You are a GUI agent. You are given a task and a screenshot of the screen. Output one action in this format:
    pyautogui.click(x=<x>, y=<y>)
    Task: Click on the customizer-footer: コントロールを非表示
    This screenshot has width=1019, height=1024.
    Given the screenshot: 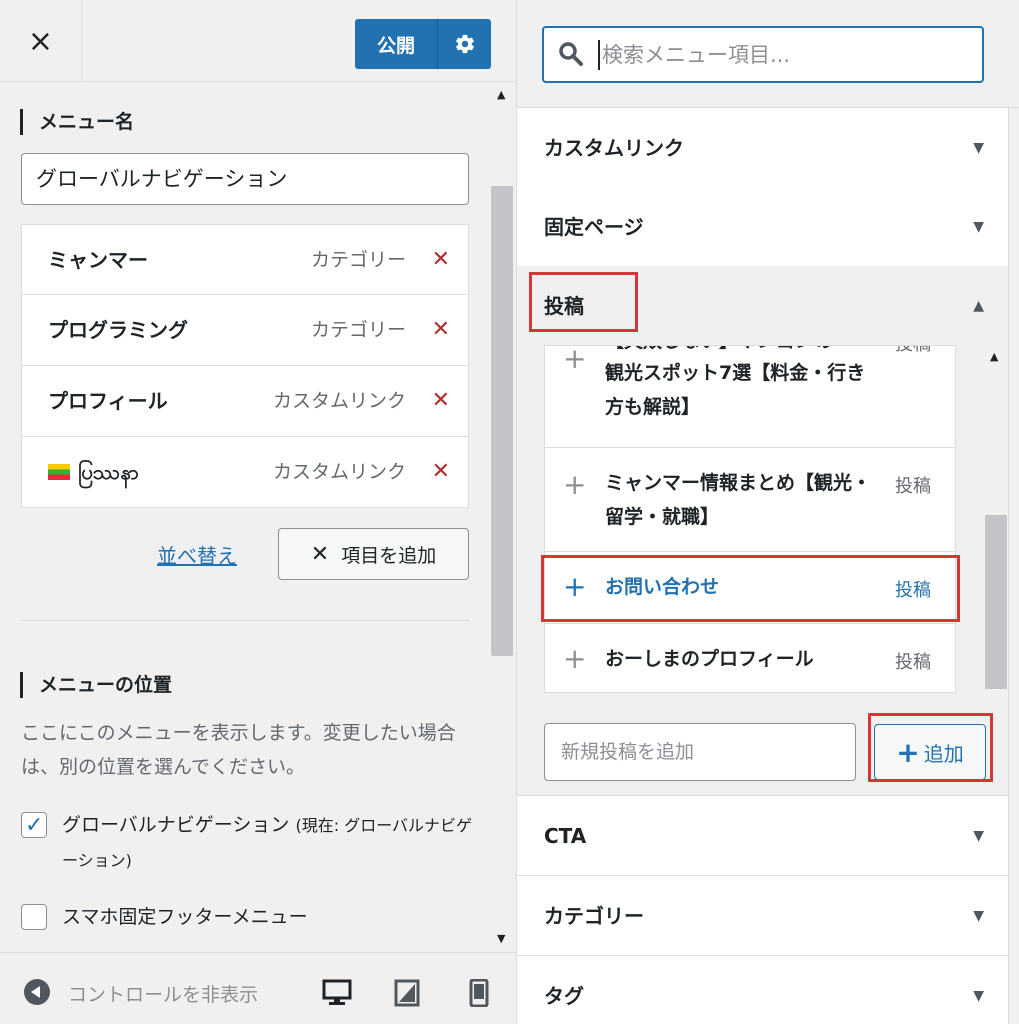 What is the action you would take?
    pyautogui.click(x=258, y=988)
    